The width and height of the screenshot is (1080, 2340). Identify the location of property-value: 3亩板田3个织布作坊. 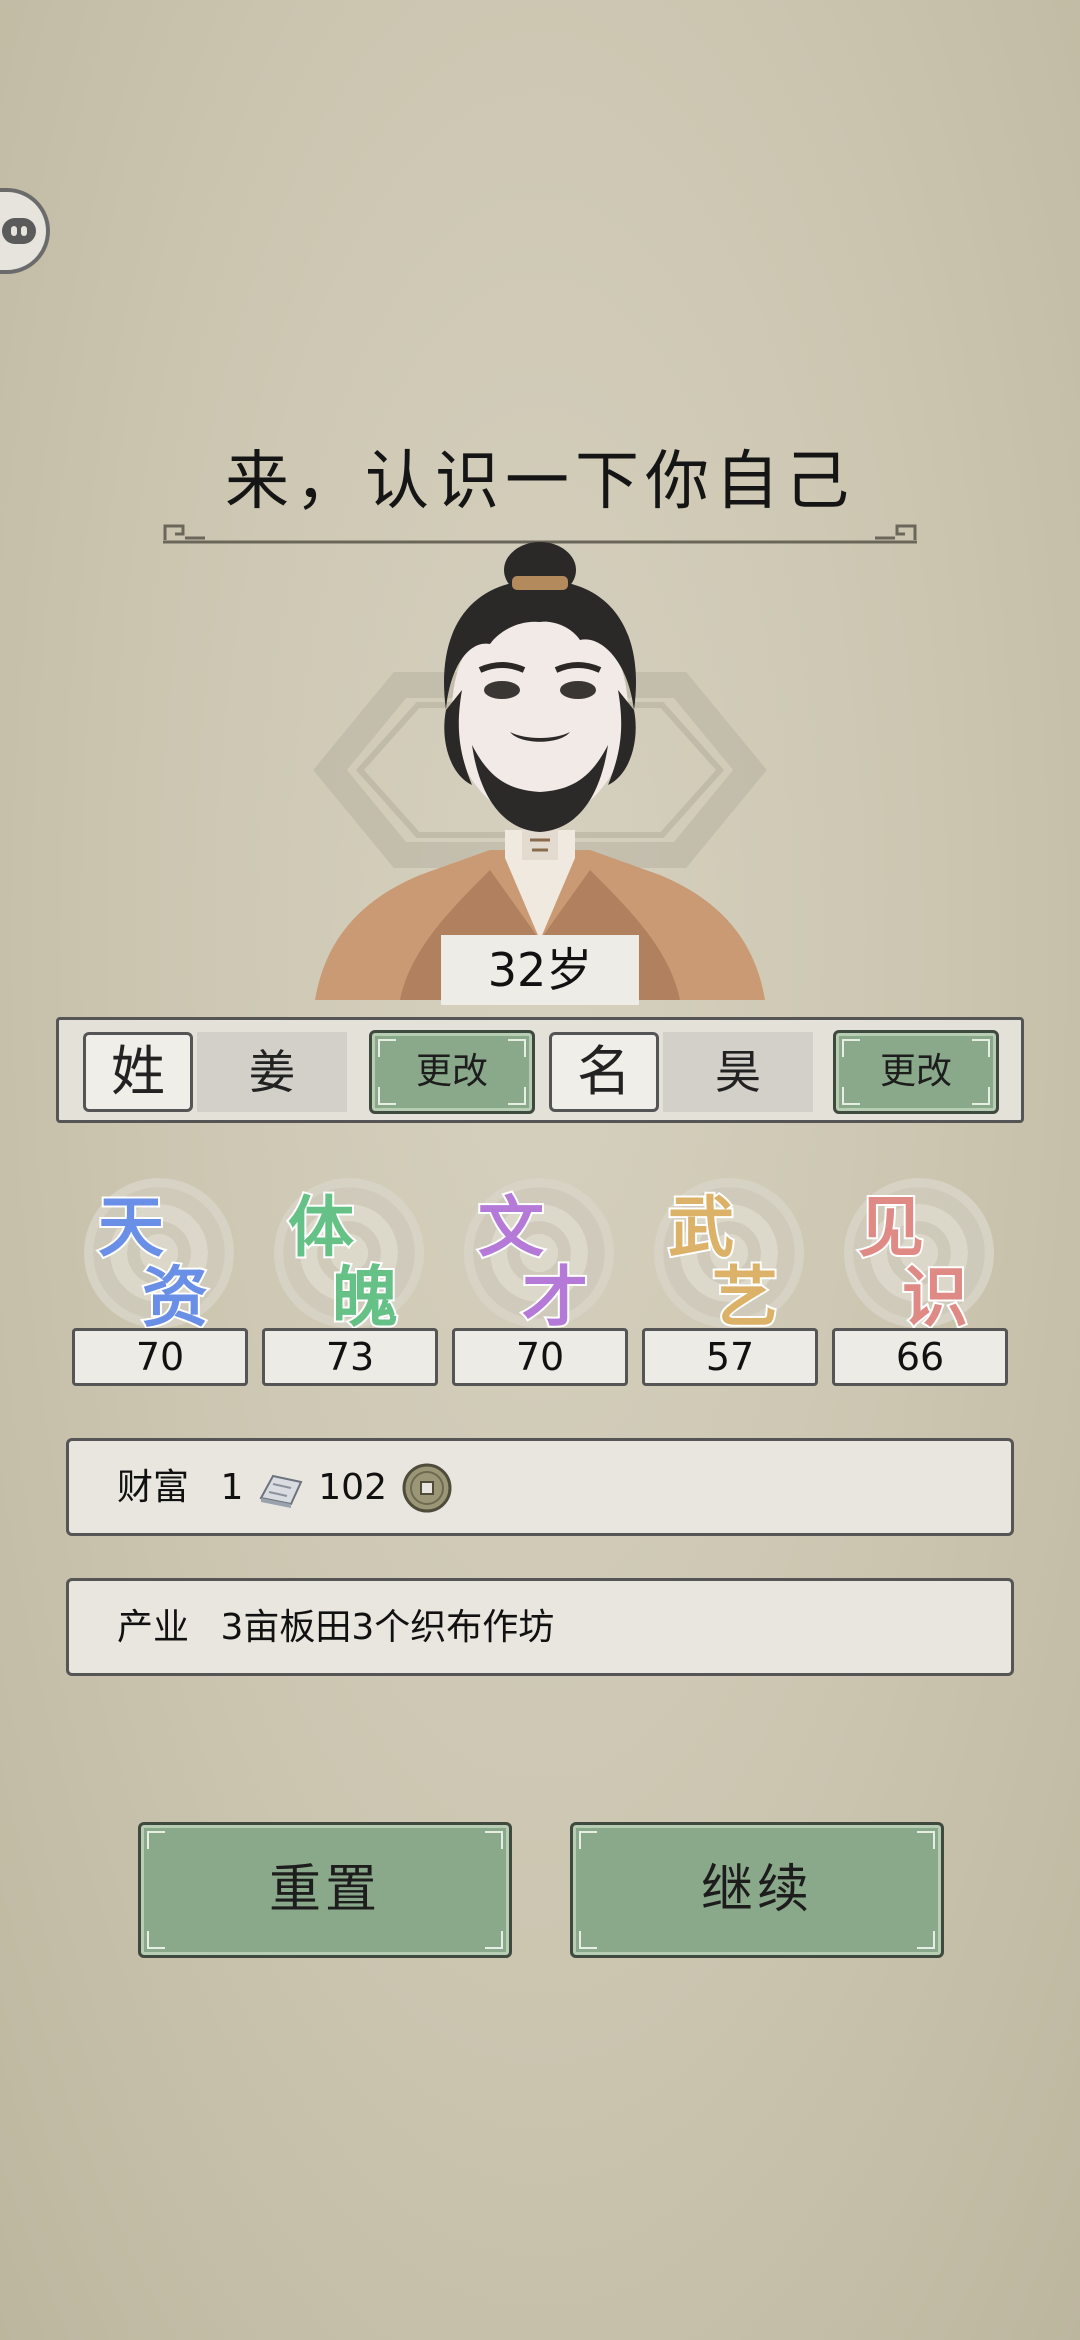
(387, 1627).